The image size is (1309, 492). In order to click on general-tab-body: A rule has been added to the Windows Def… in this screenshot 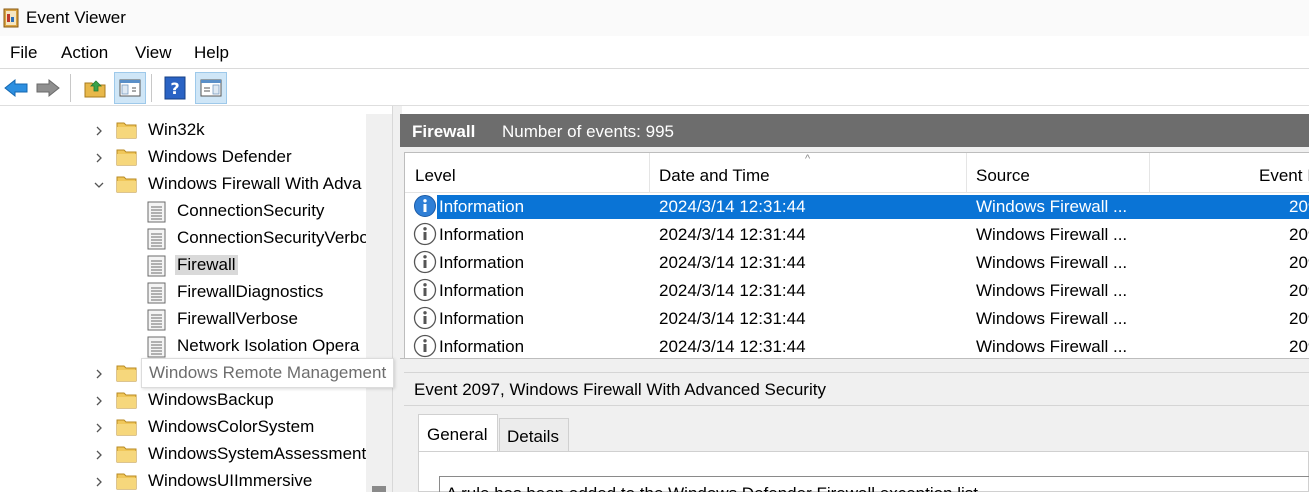, I will do `click(863, 471)`.